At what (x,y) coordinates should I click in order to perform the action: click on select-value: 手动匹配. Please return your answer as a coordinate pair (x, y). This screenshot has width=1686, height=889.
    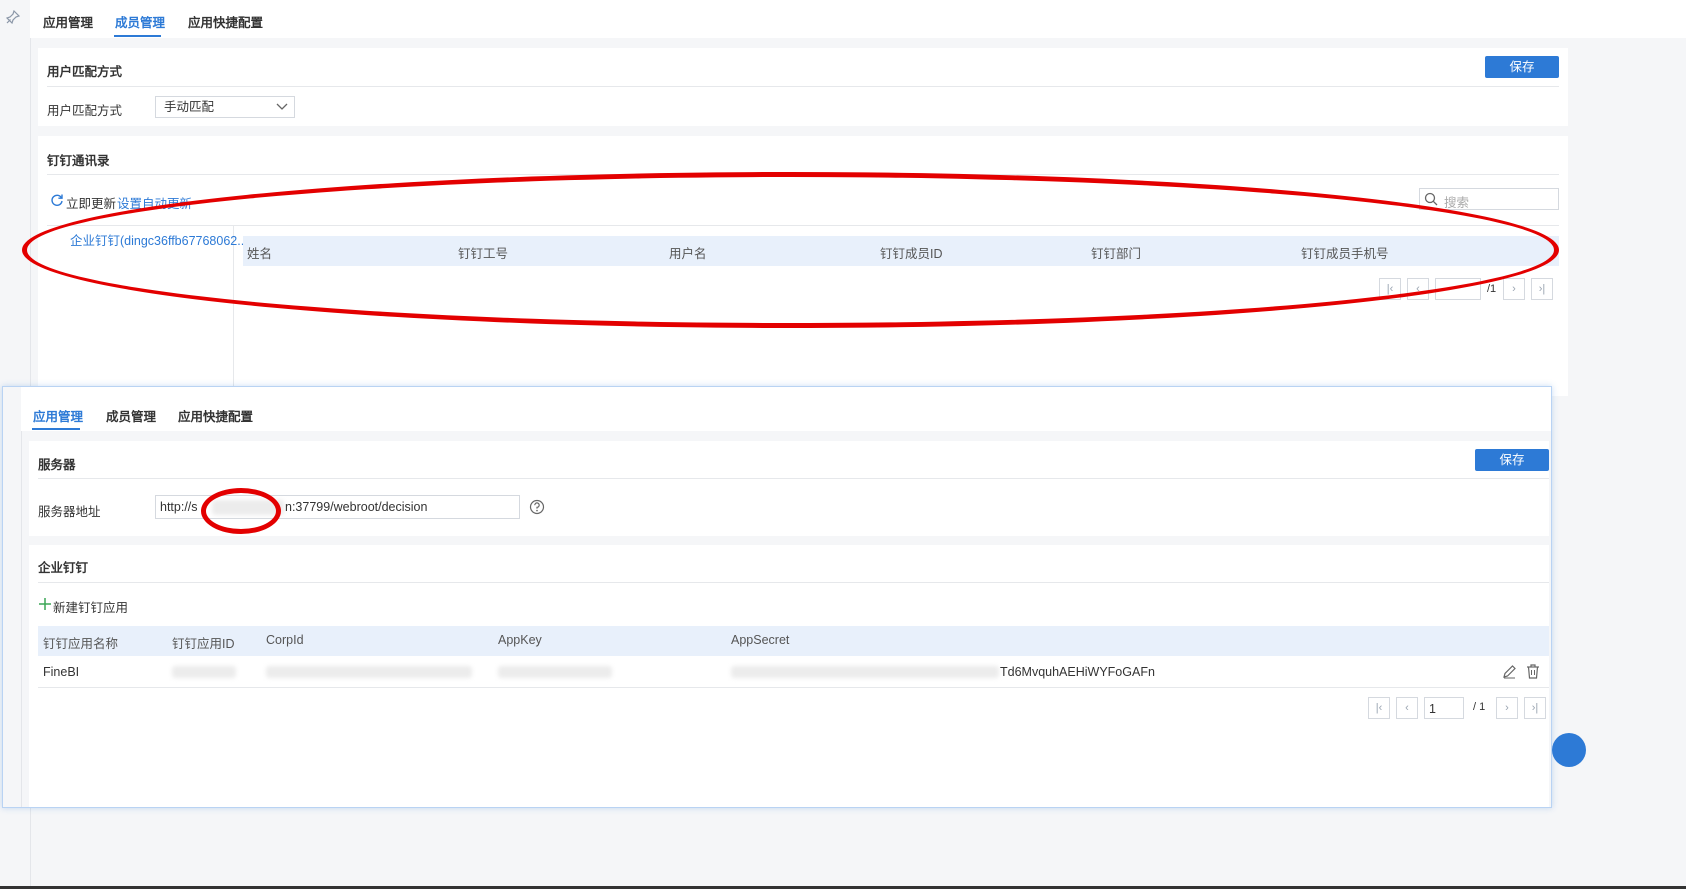
    Looking at the image, I should click on (189, 107).